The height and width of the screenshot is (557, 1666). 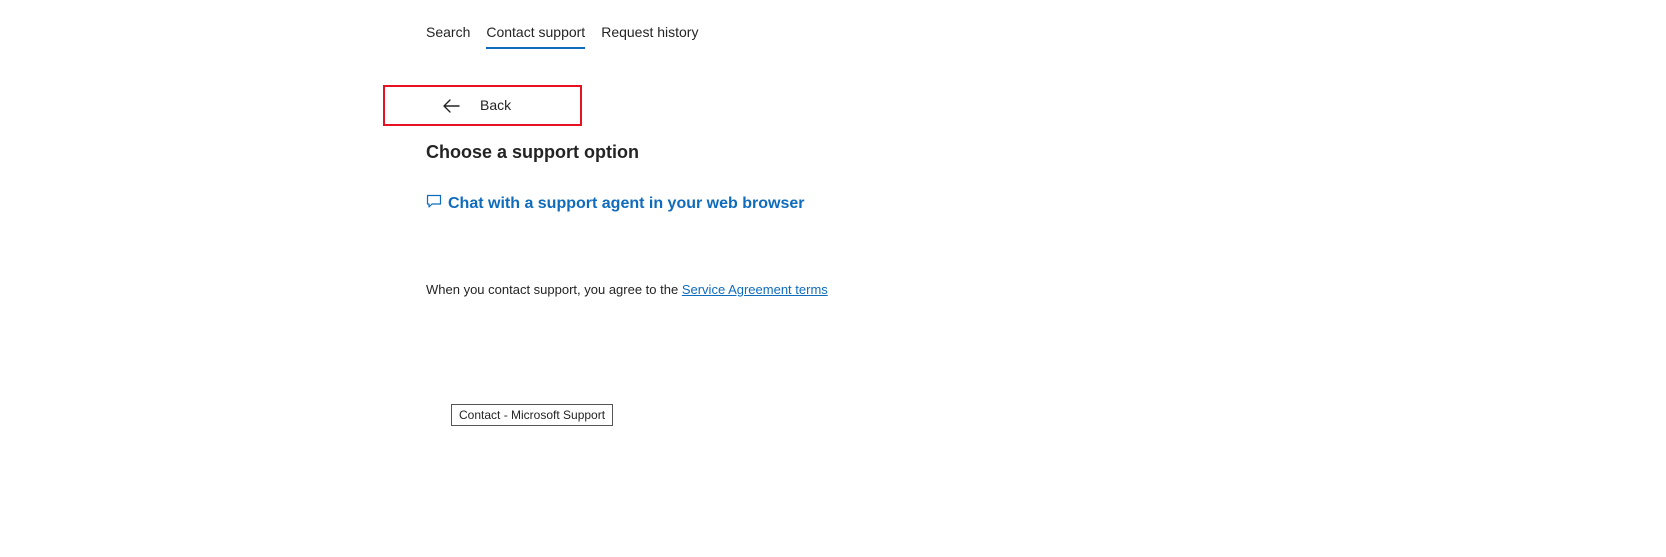 I want to click on tab-request-history: Request history, so click(x=649, y=35).